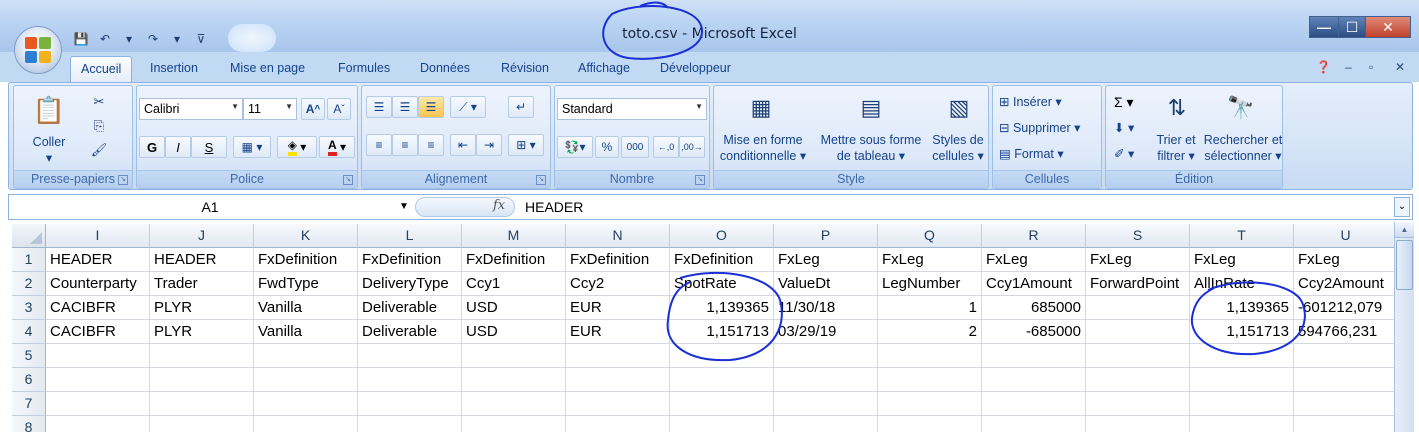 This screenshot has width=1419, height=432. Describe the element at coordinates (722, 356) in the screenshot. I see `cell-o5` at that location.